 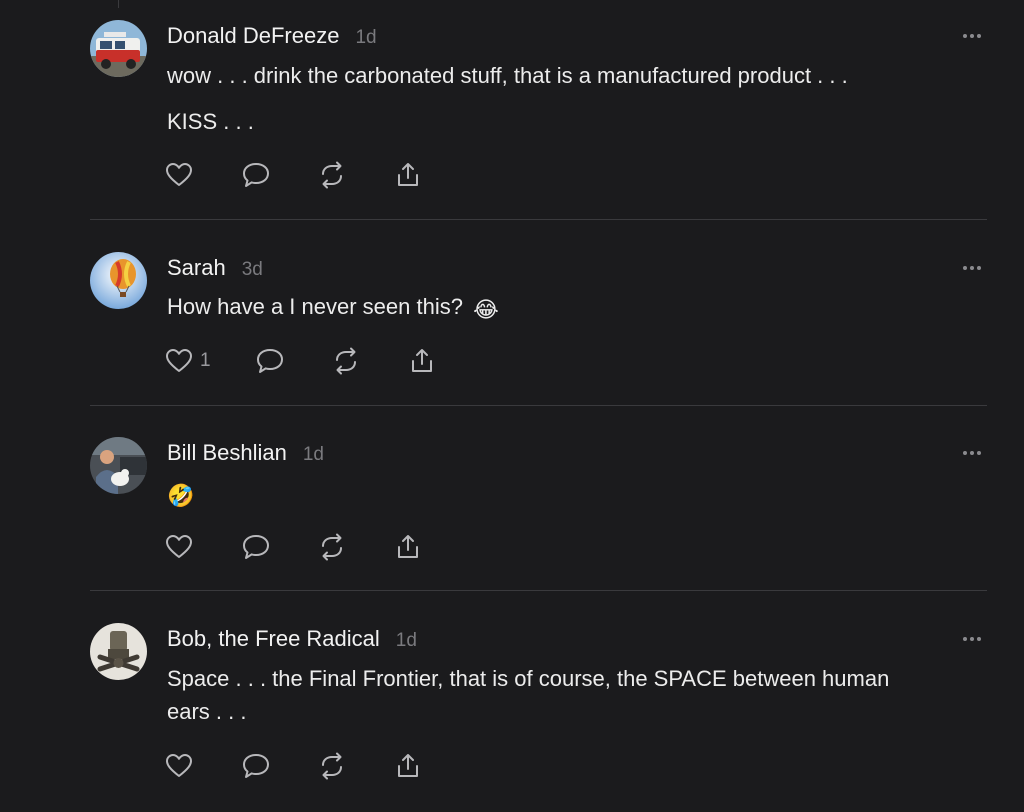 What do you see at coordinates (273, 639) in the screenshot?
I see `author-name: Bob, the Free Radical` at bounding box center [273, 639].